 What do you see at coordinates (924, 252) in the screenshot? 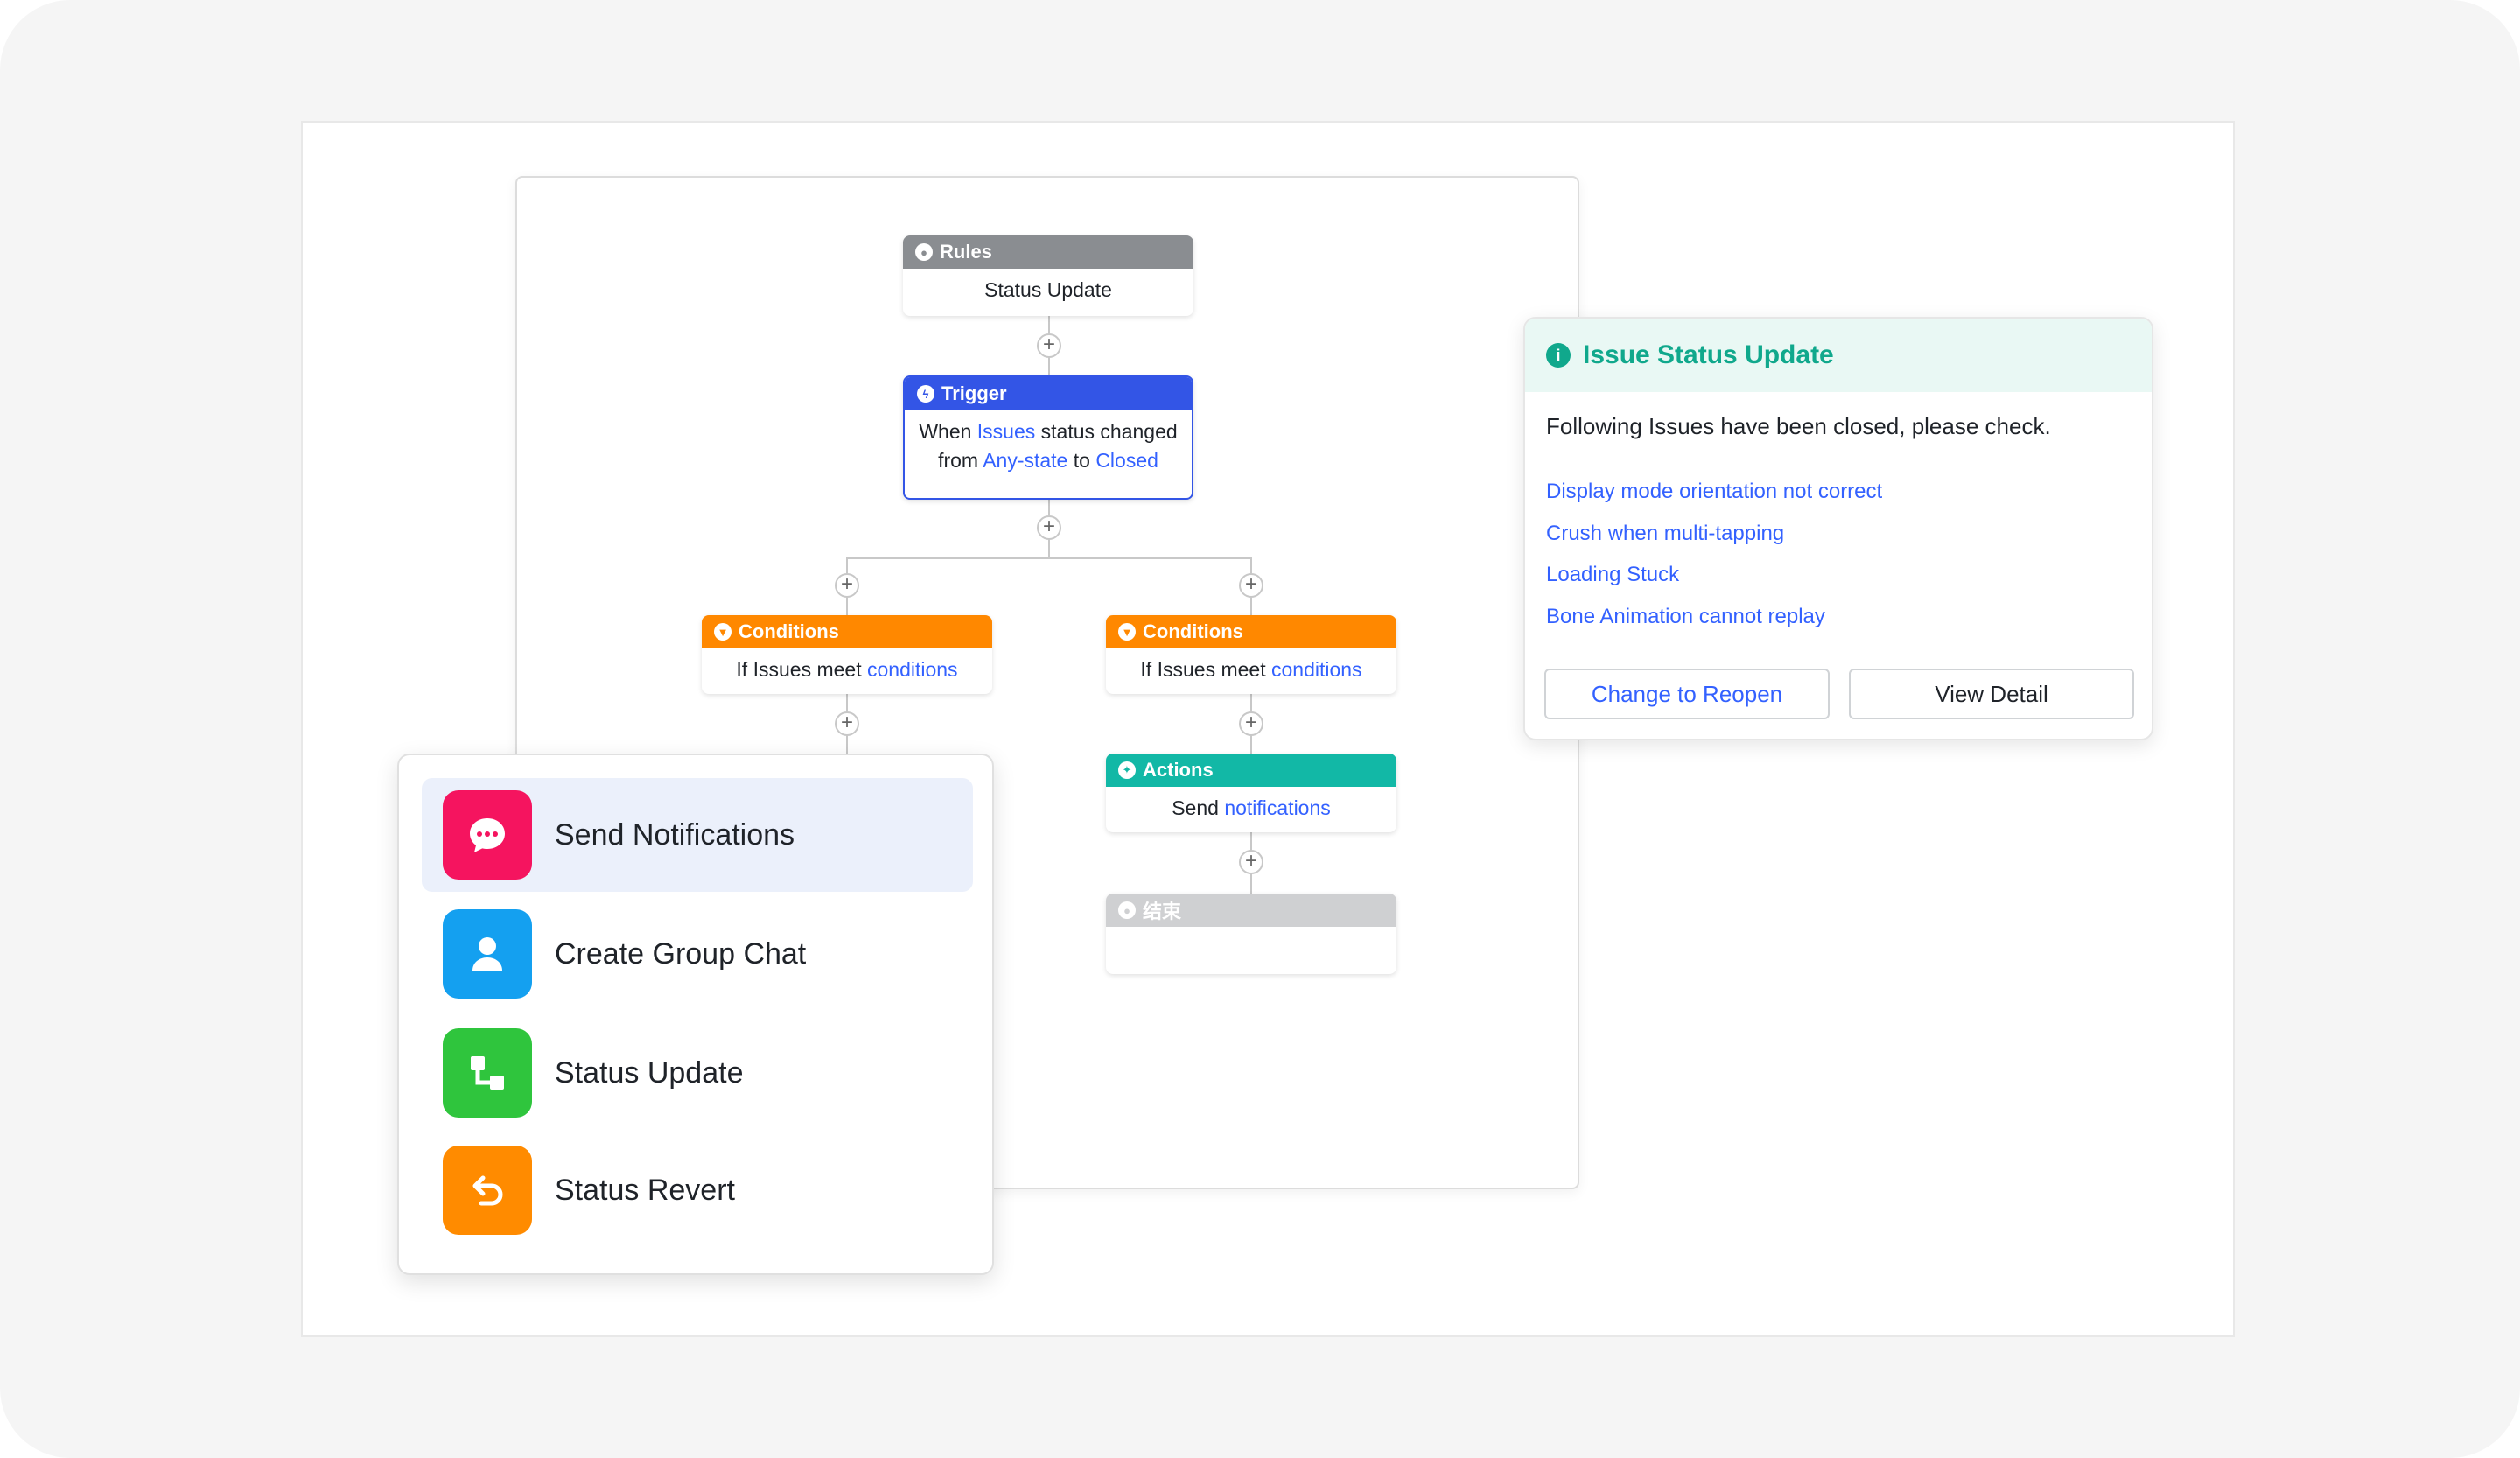
I see `rules-icon: ●` at bounding box center [924, 252].